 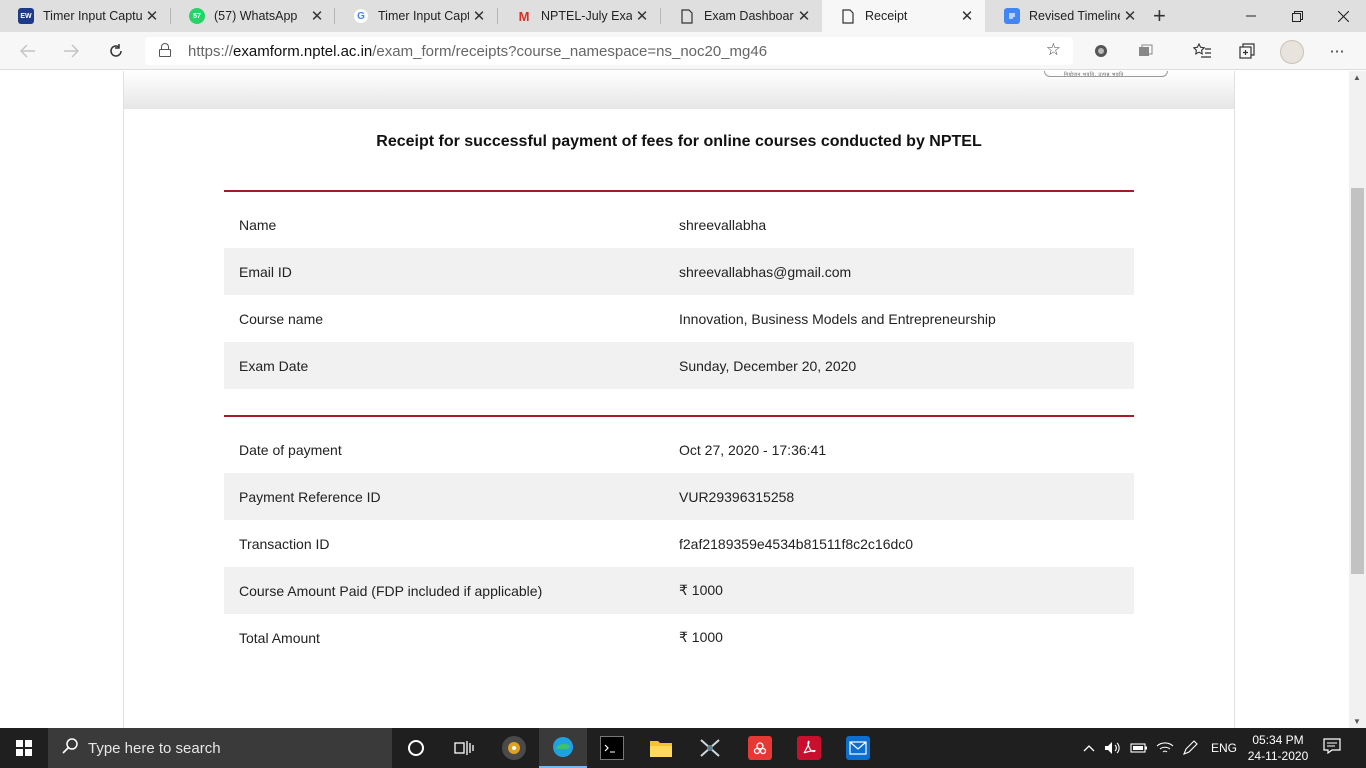 What do you see at coordinates (1357, 381) in the screenshot?
I see `scrollbar-thumb` at bounding box center [1357, 381].